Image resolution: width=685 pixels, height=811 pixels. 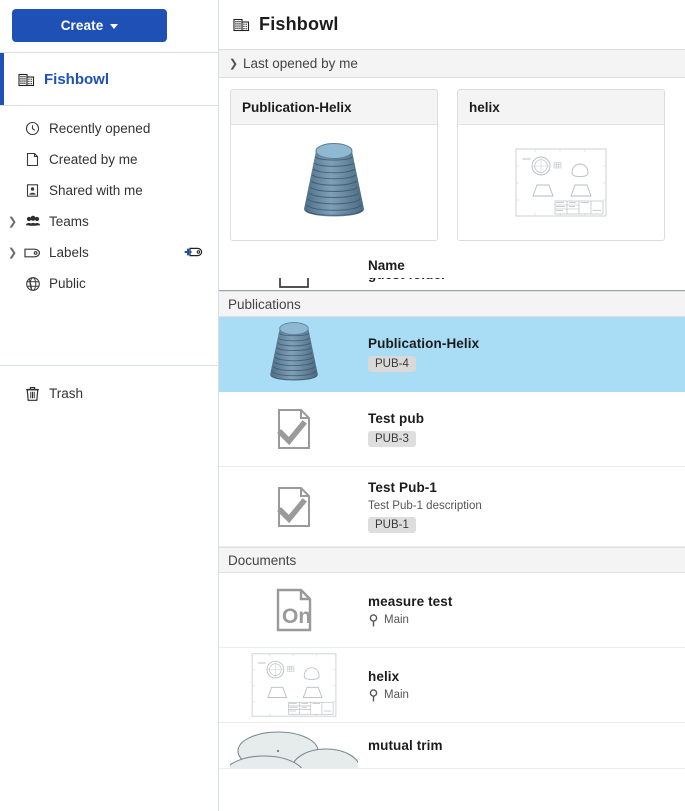 I want to click on sidebar-trash-zone: Trash, so click(x=109, y=387).